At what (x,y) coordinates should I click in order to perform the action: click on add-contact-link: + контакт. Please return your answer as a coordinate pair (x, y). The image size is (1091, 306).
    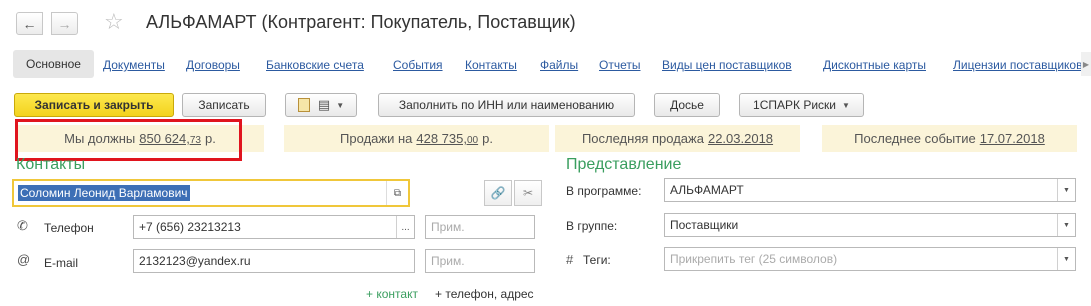
    Looking at the image, I should click on (392, 294).